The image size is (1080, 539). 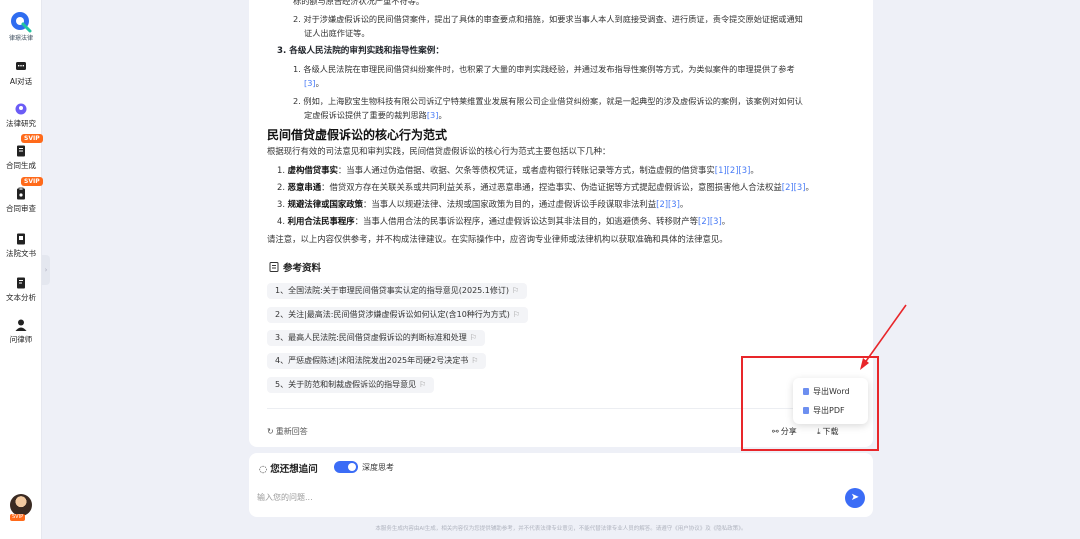 I want to click on deep-thinking-label: 深度思考, so click(x=378, y=467).